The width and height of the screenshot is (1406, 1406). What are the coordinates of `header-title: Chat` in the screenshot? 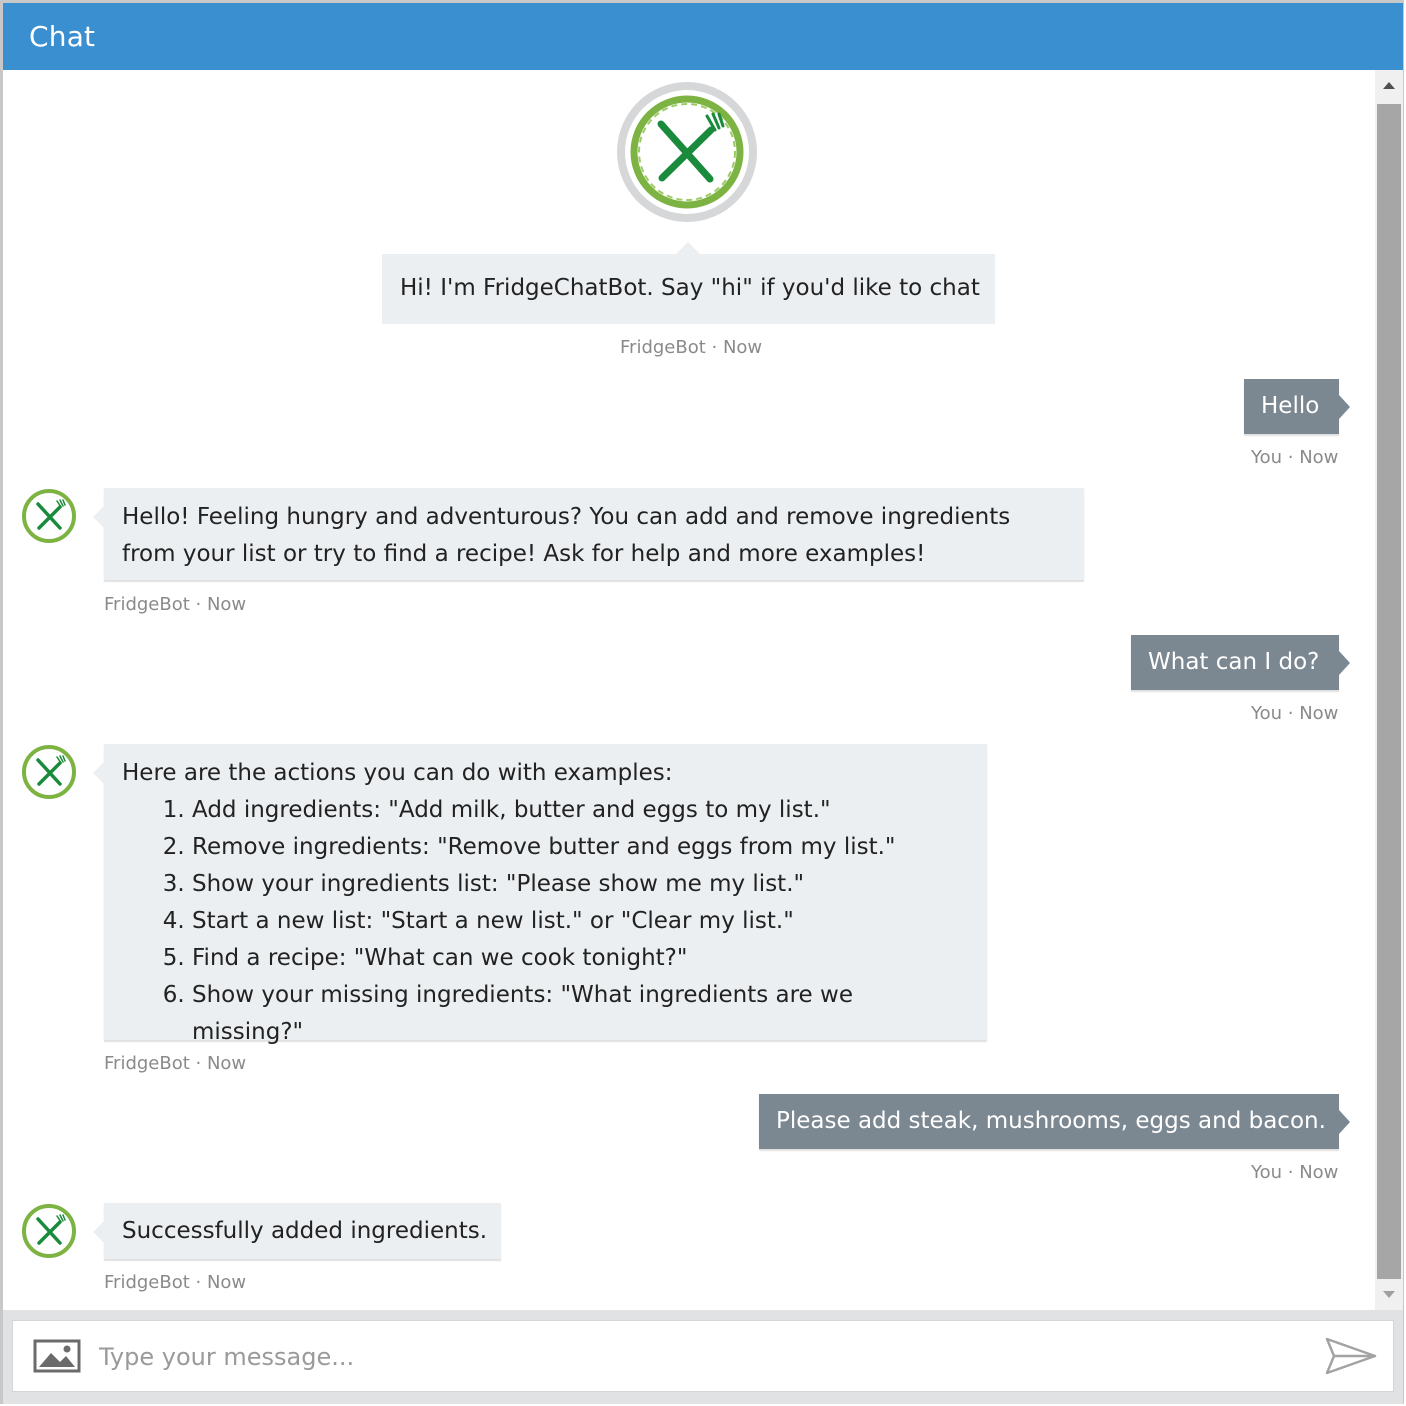 It's located at (62, 36).